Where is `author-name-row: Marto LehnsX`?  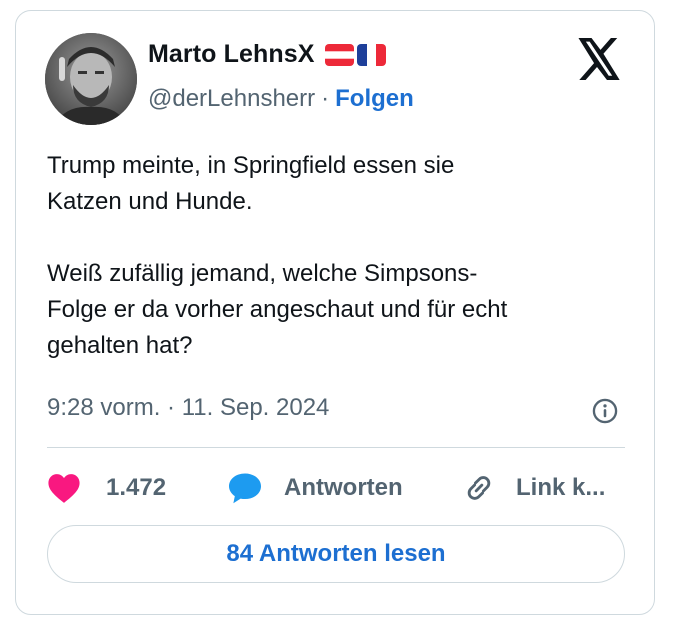
author-name-row: Marto LehnsX is located at coordinates (267, 54).